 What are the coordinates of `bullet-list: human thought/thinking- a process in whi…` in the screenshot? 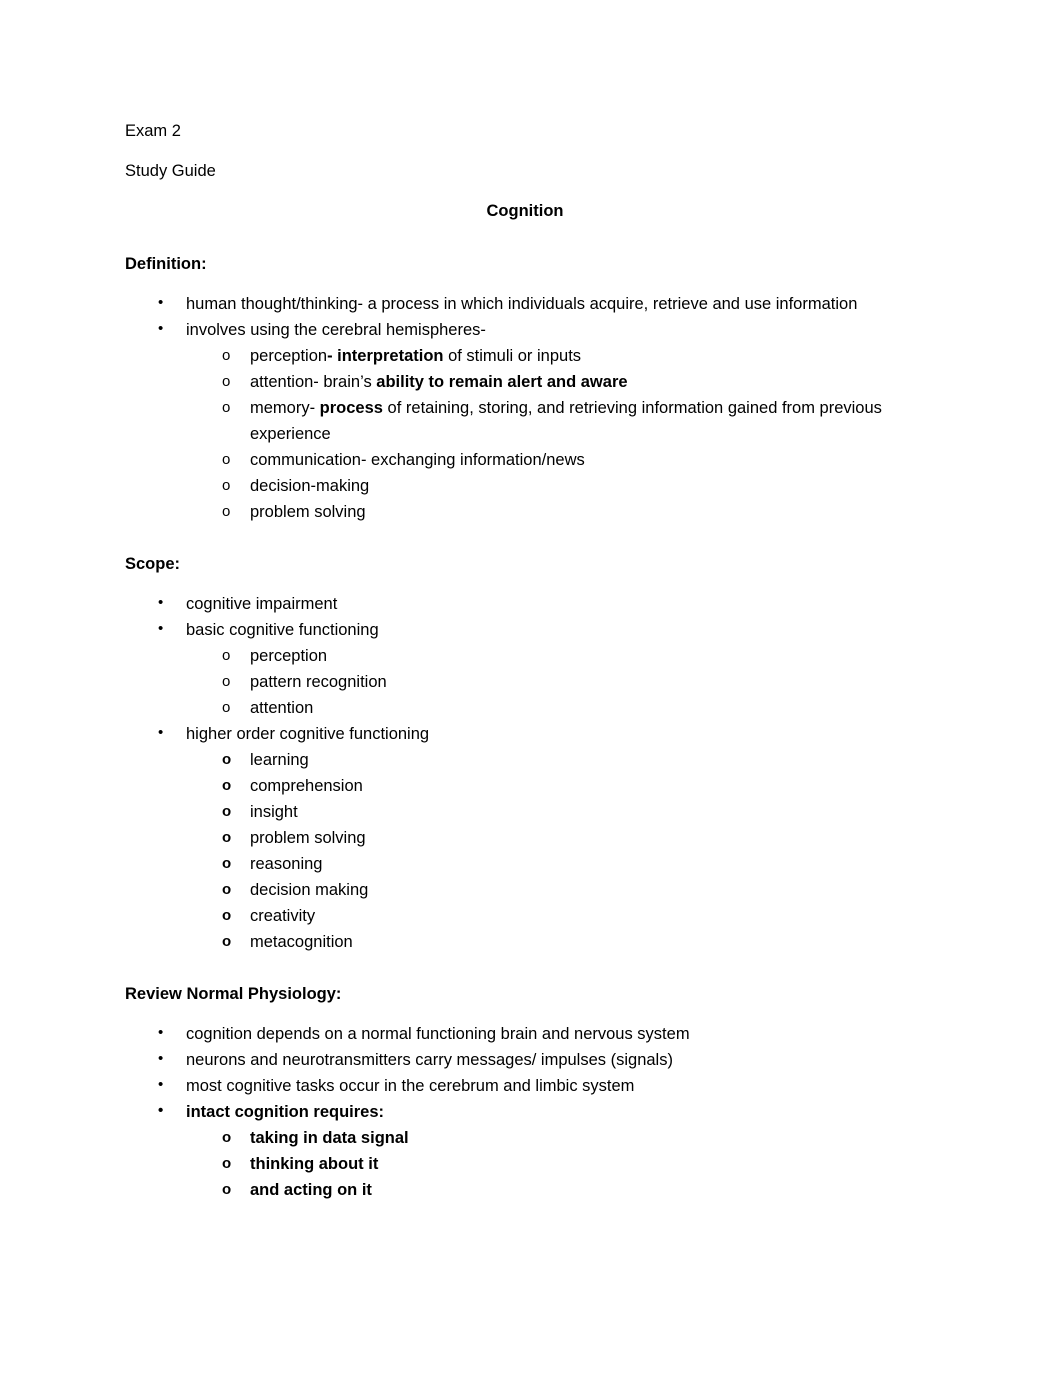 It's located at (531, 407).